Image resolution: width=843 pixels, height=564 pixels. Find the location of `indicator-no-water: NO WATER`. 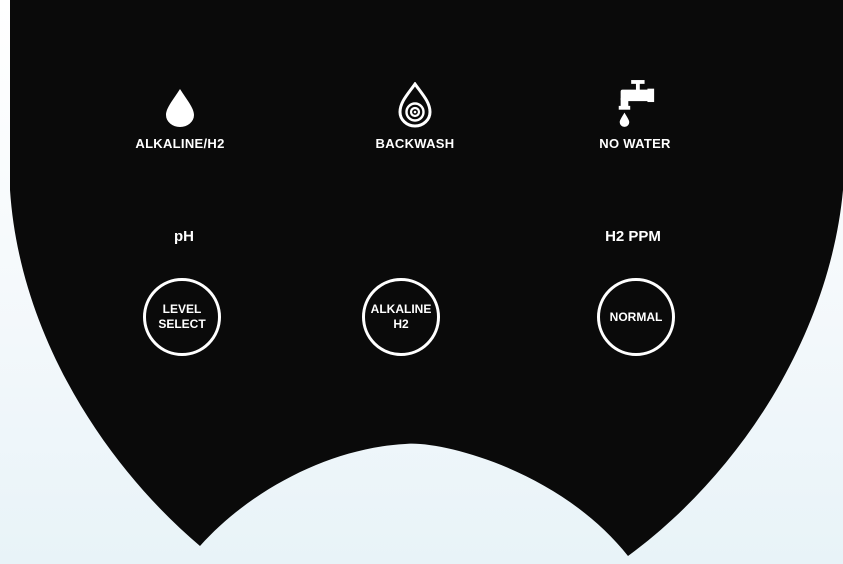

indicator-no-water: NO WATER is located at coordinates (635, 115).